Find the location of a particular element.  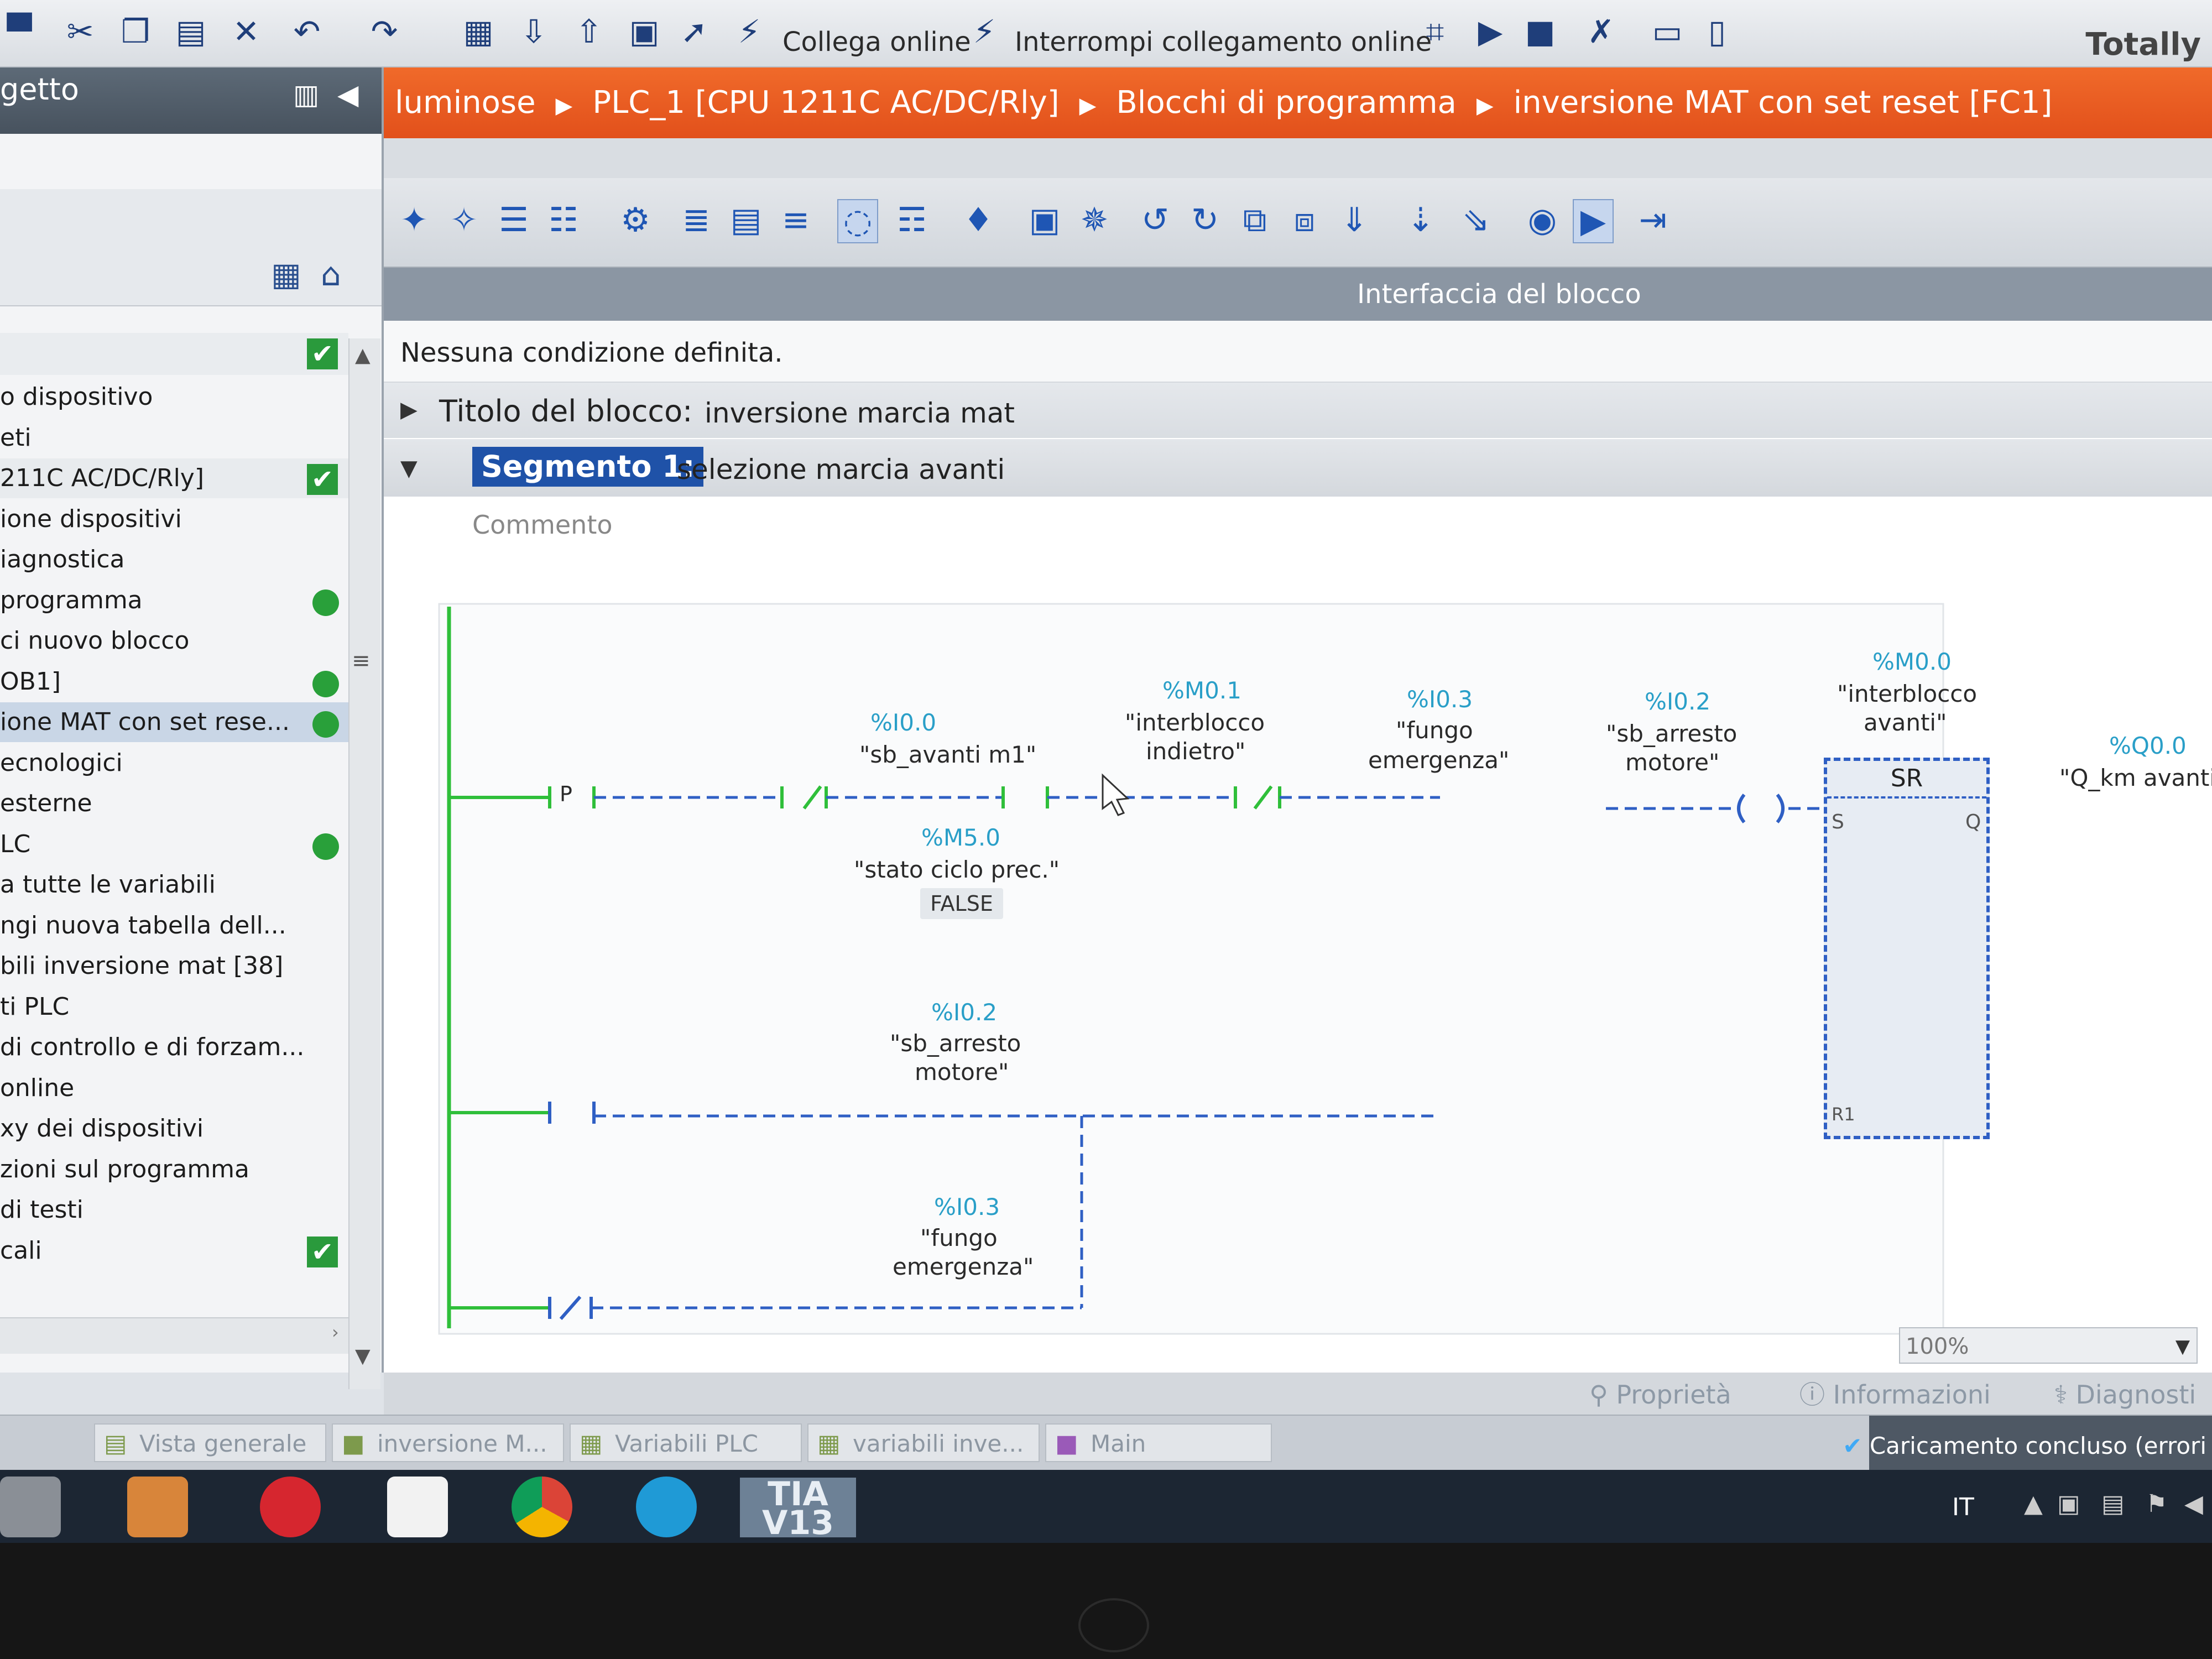

accessible-devices-icon: ⌗ is located at coordinates (1435, 32).